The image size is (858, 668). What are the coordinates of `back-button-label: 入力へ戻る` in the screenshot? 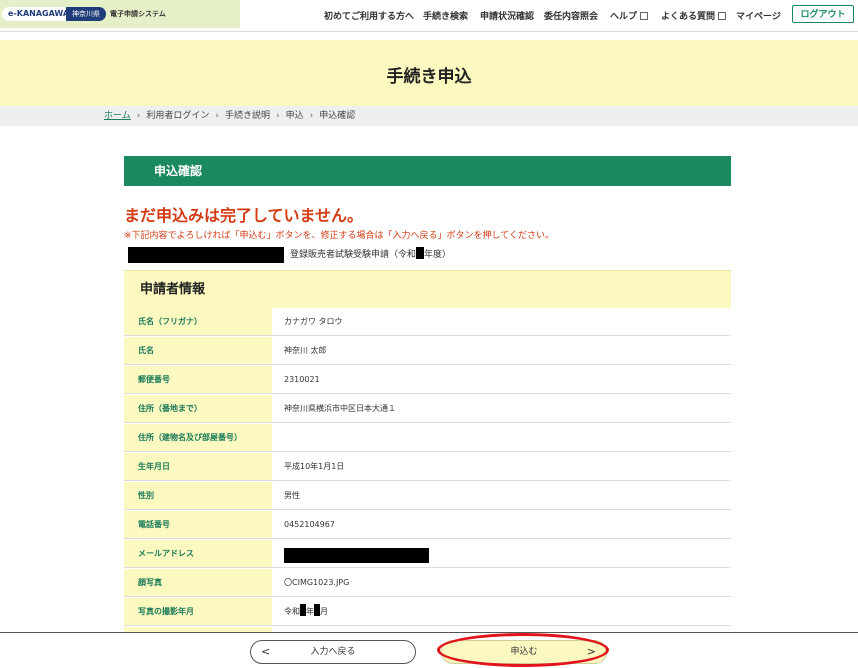 It's located at (333, 652).